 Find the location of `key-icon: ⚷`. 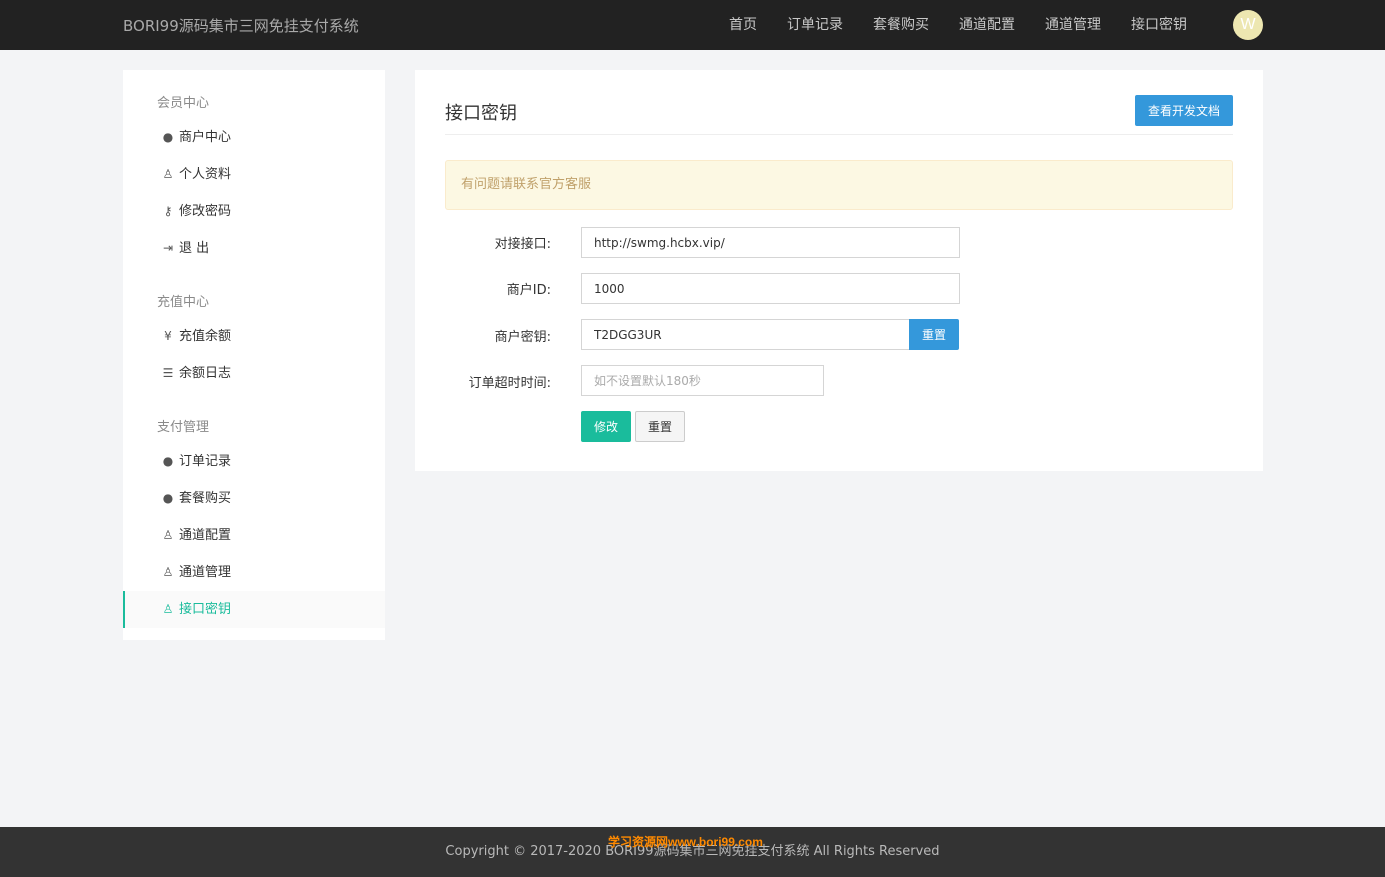

key-icon: ⚷ is located at coordinates (168, 211).